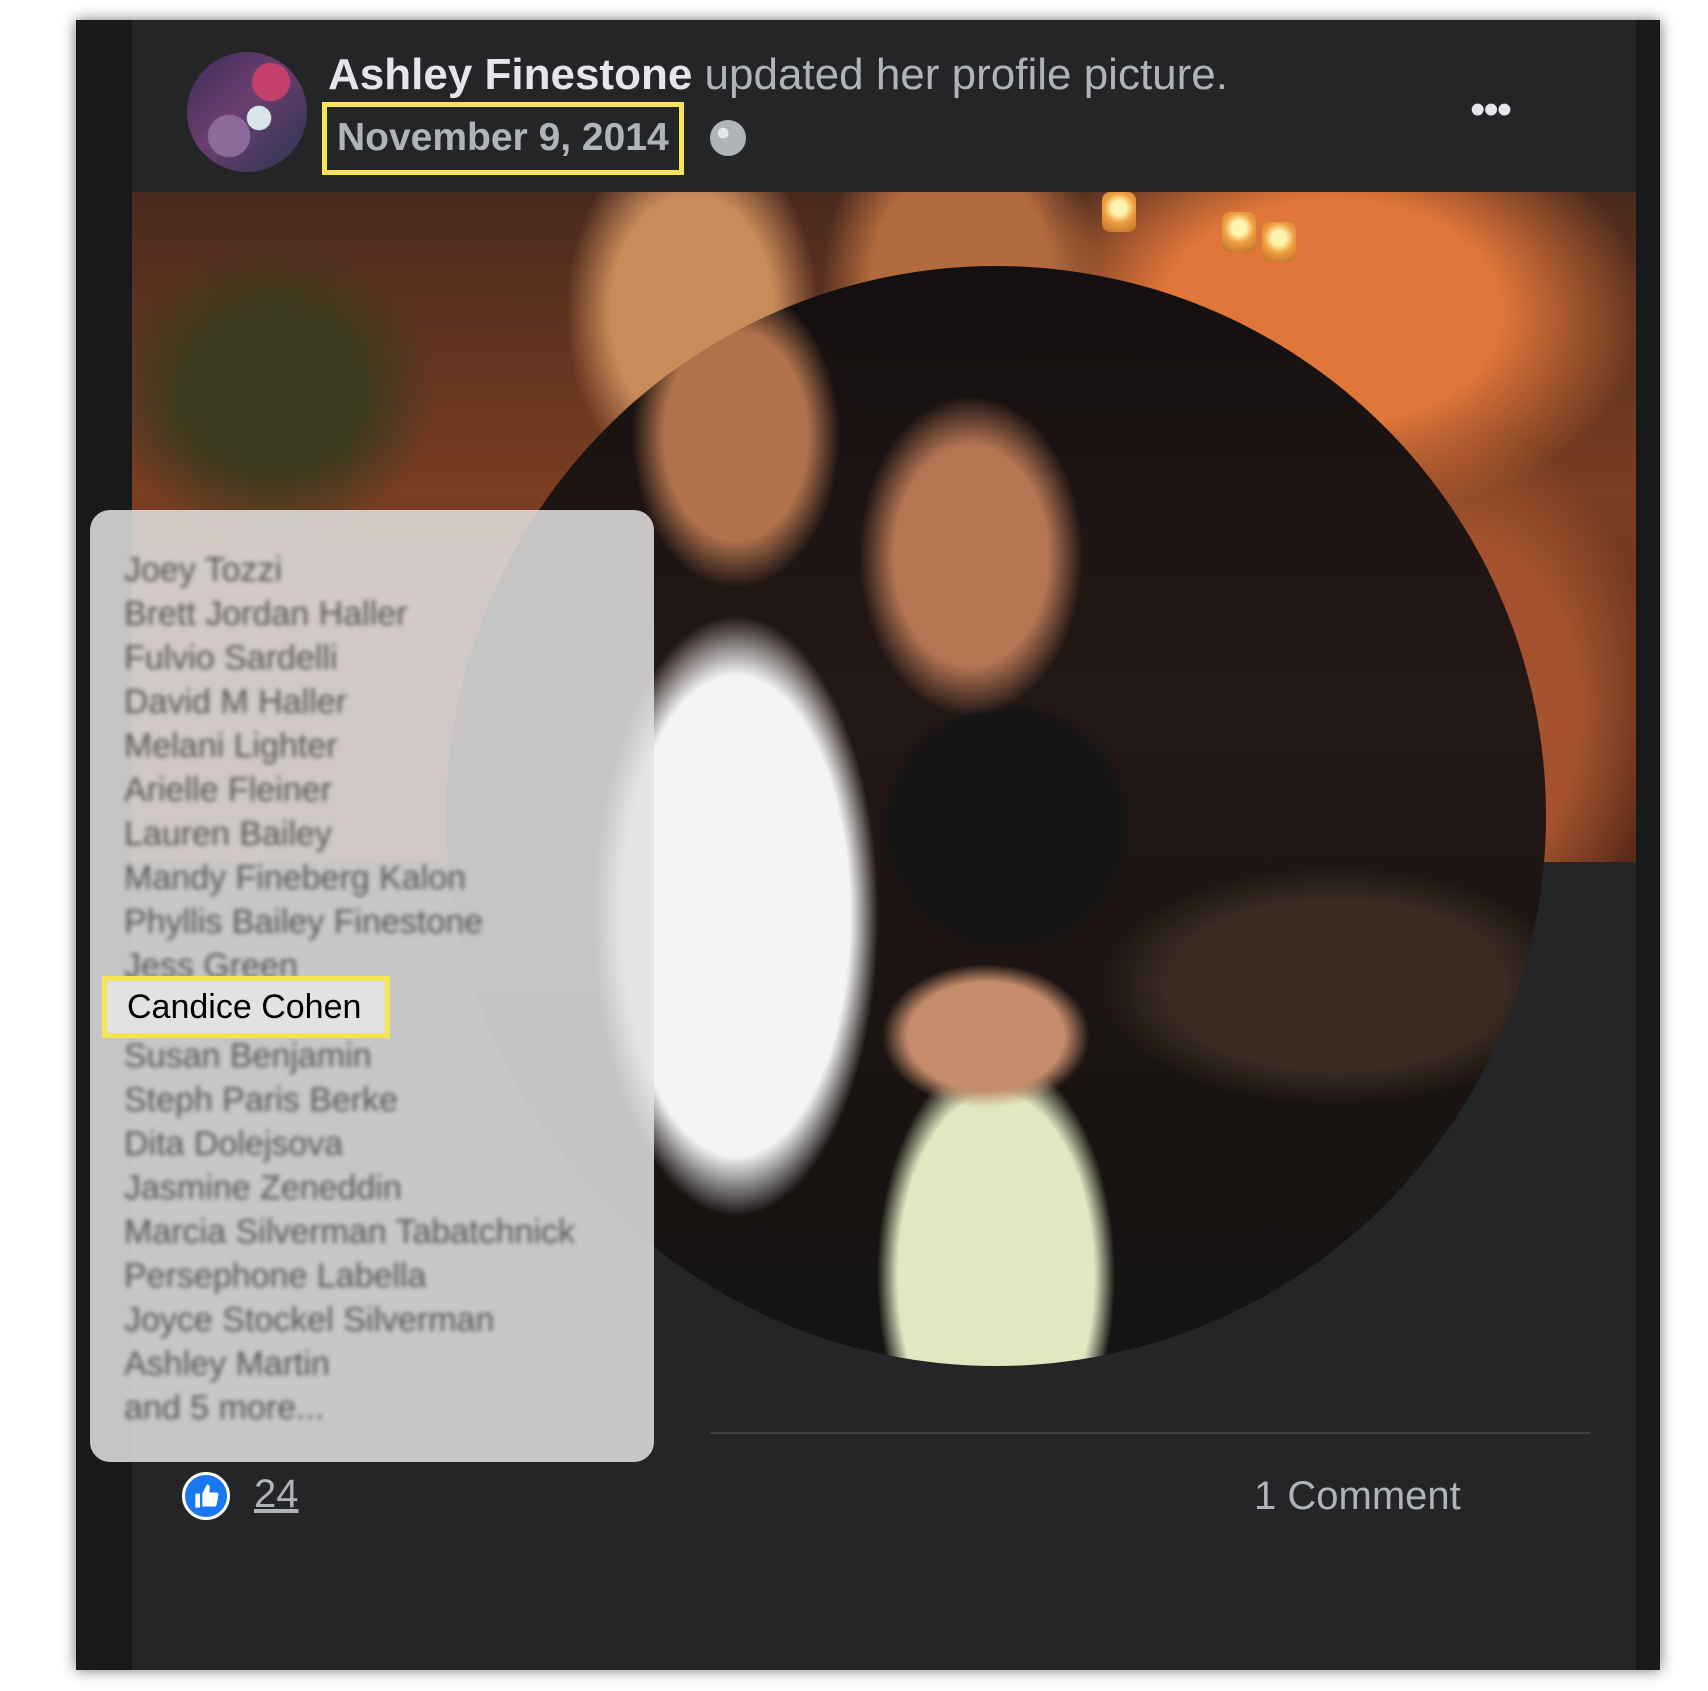 The image size is (1708, 1691). What do you see at coordinates (247, 112) in the screenshot?
I see `author-avatar` at bounding box center [247, 112].